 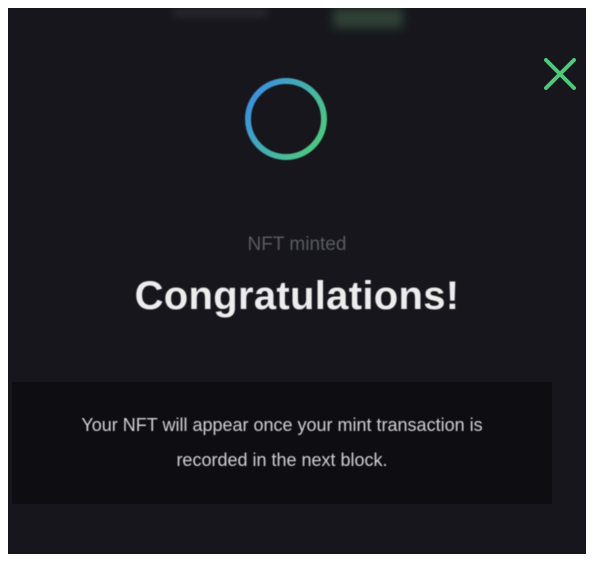 I want to click on close-icon, so click(x=560, y=74).